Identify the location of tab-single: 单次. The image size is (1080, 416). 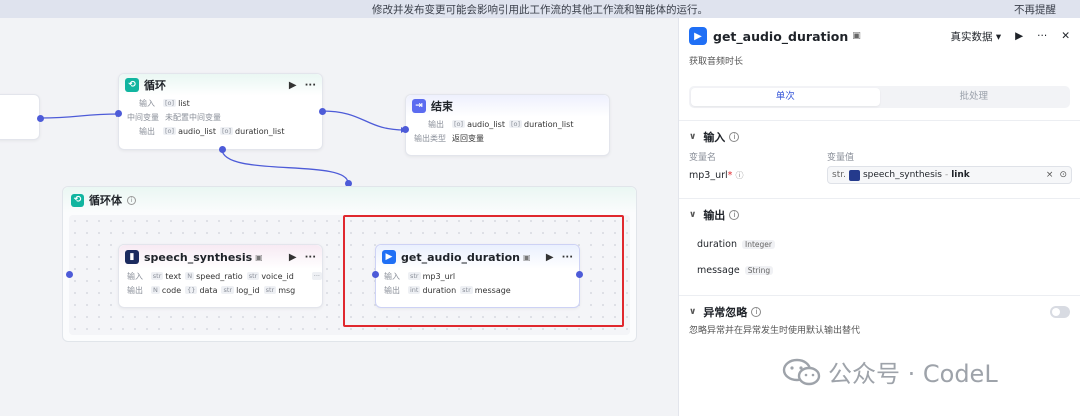
(785, 97).